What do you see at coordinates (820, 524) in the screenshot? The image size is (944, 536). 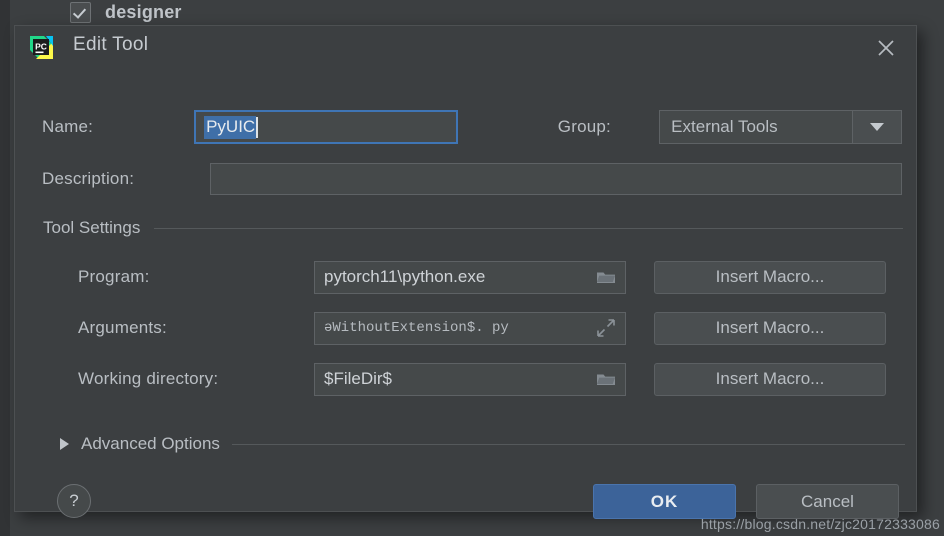 I see `watermark: https://blog.csdn.net/zjc20172333086` at bounding box center [820, 524].